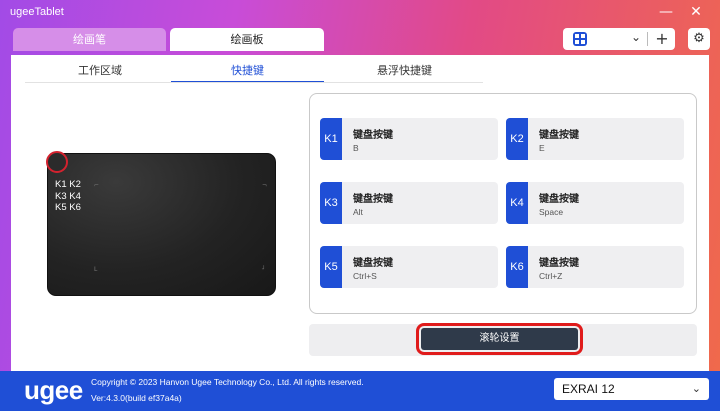 The image size is (720, 411). What do you see at coordinates (404, 72) in the screenshot?
I see `tab-floating-keys: 悬浮快捷键` at bounding box center [404, 72].